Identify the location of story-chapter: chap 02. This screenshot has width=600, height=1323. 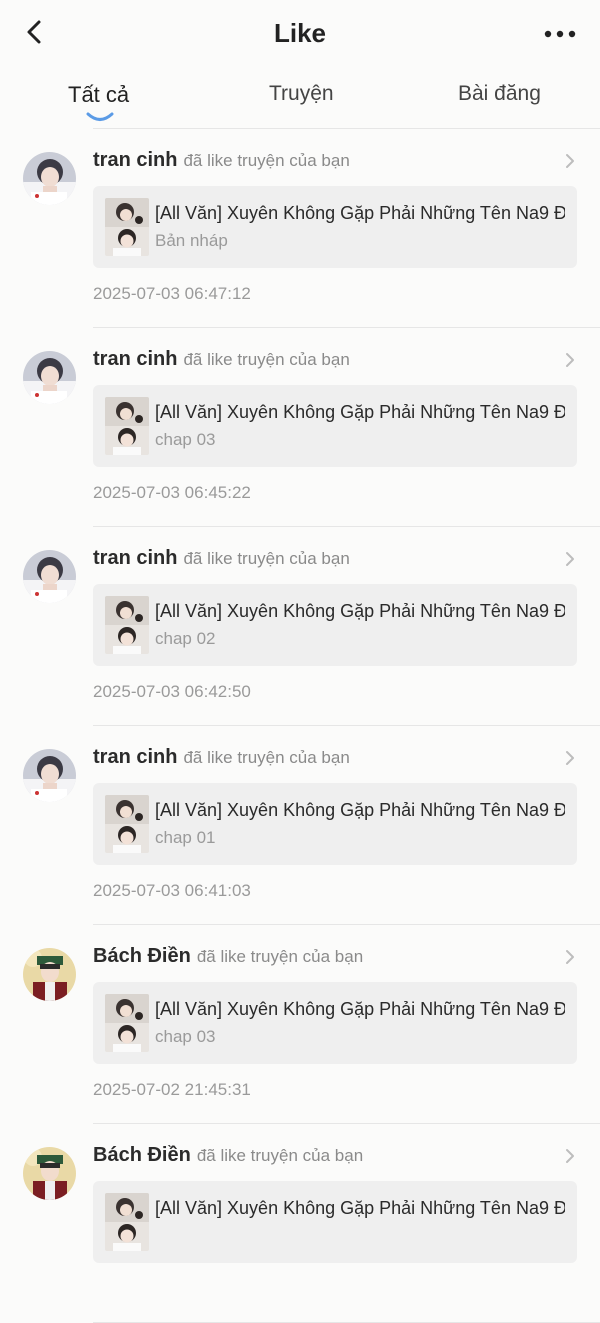
(185, 638).